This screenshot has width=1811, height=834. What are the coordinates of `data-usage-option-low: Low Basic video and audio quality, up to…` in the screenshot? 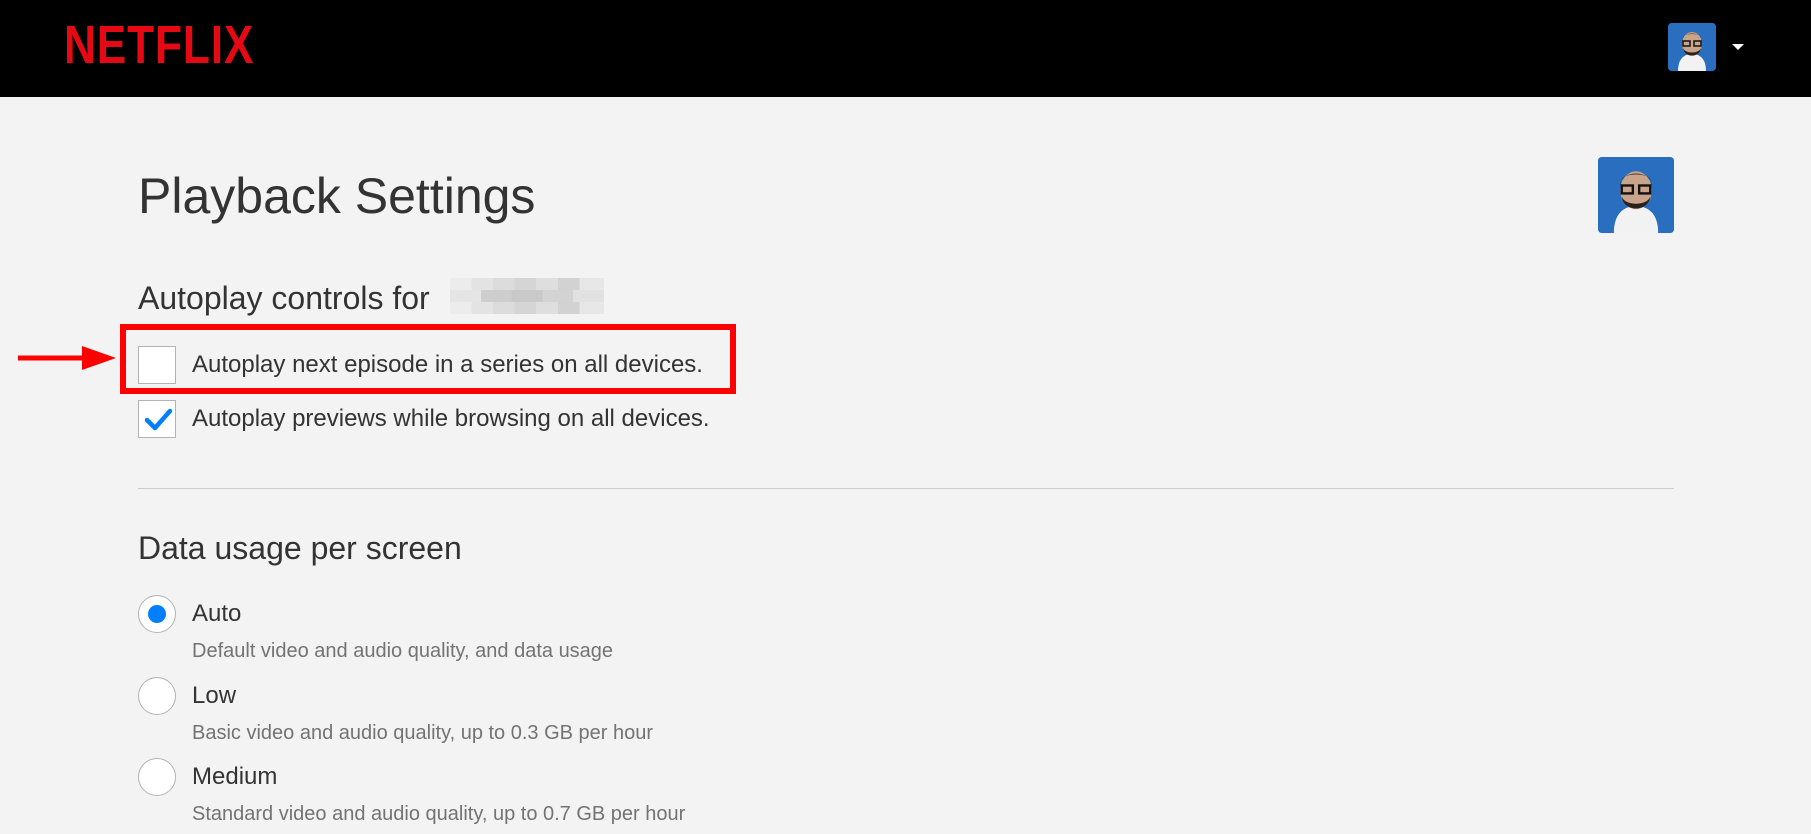 It's located at (395, 712).